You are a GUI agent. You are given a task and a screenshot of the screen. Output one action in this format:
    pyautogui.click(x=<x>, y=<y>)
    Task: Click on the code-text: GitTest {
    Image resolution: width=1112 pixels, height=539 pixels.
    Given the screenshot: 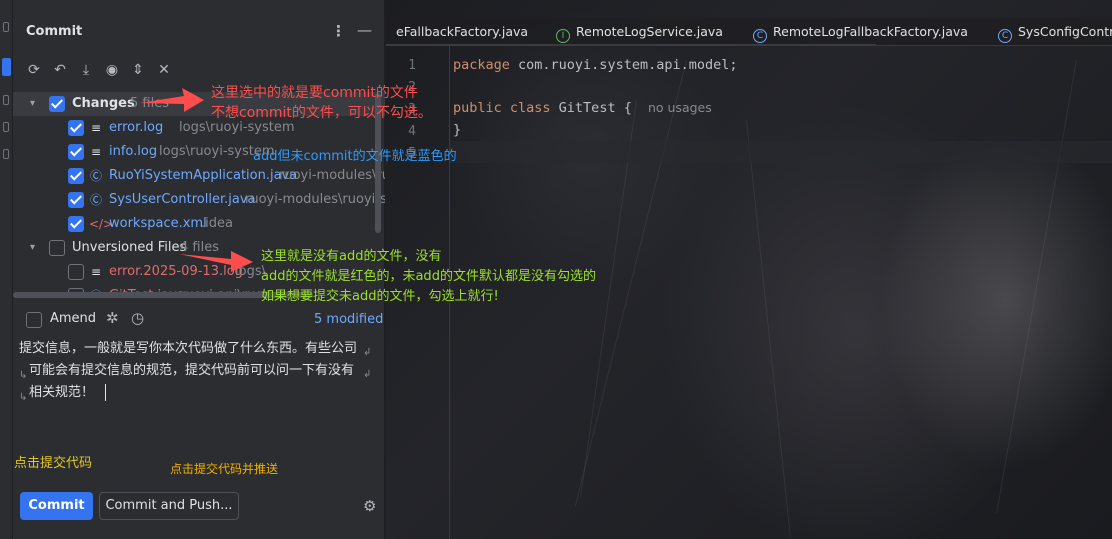 What is the action you would take?
    pyautogui.click(x=591, y=108)
    